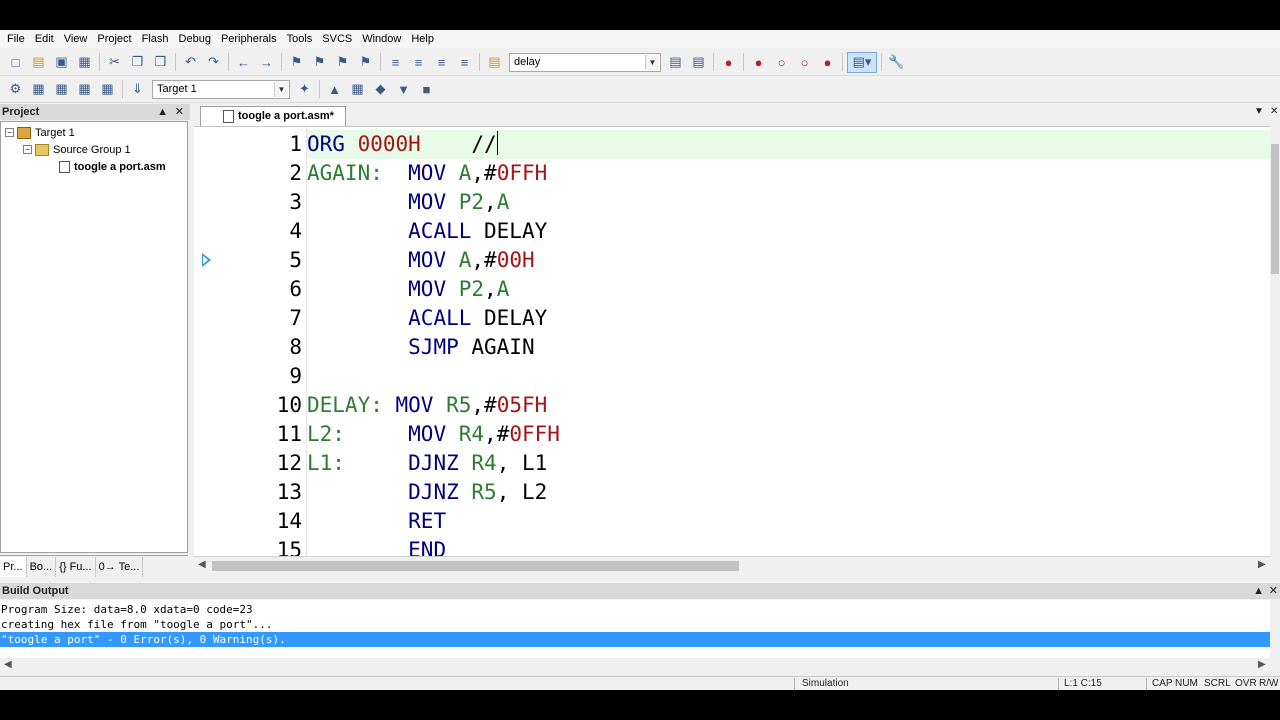  Describe the element at coordinates (395, 62) in the screenshot. I see `indent-icon: ≡` at that location.